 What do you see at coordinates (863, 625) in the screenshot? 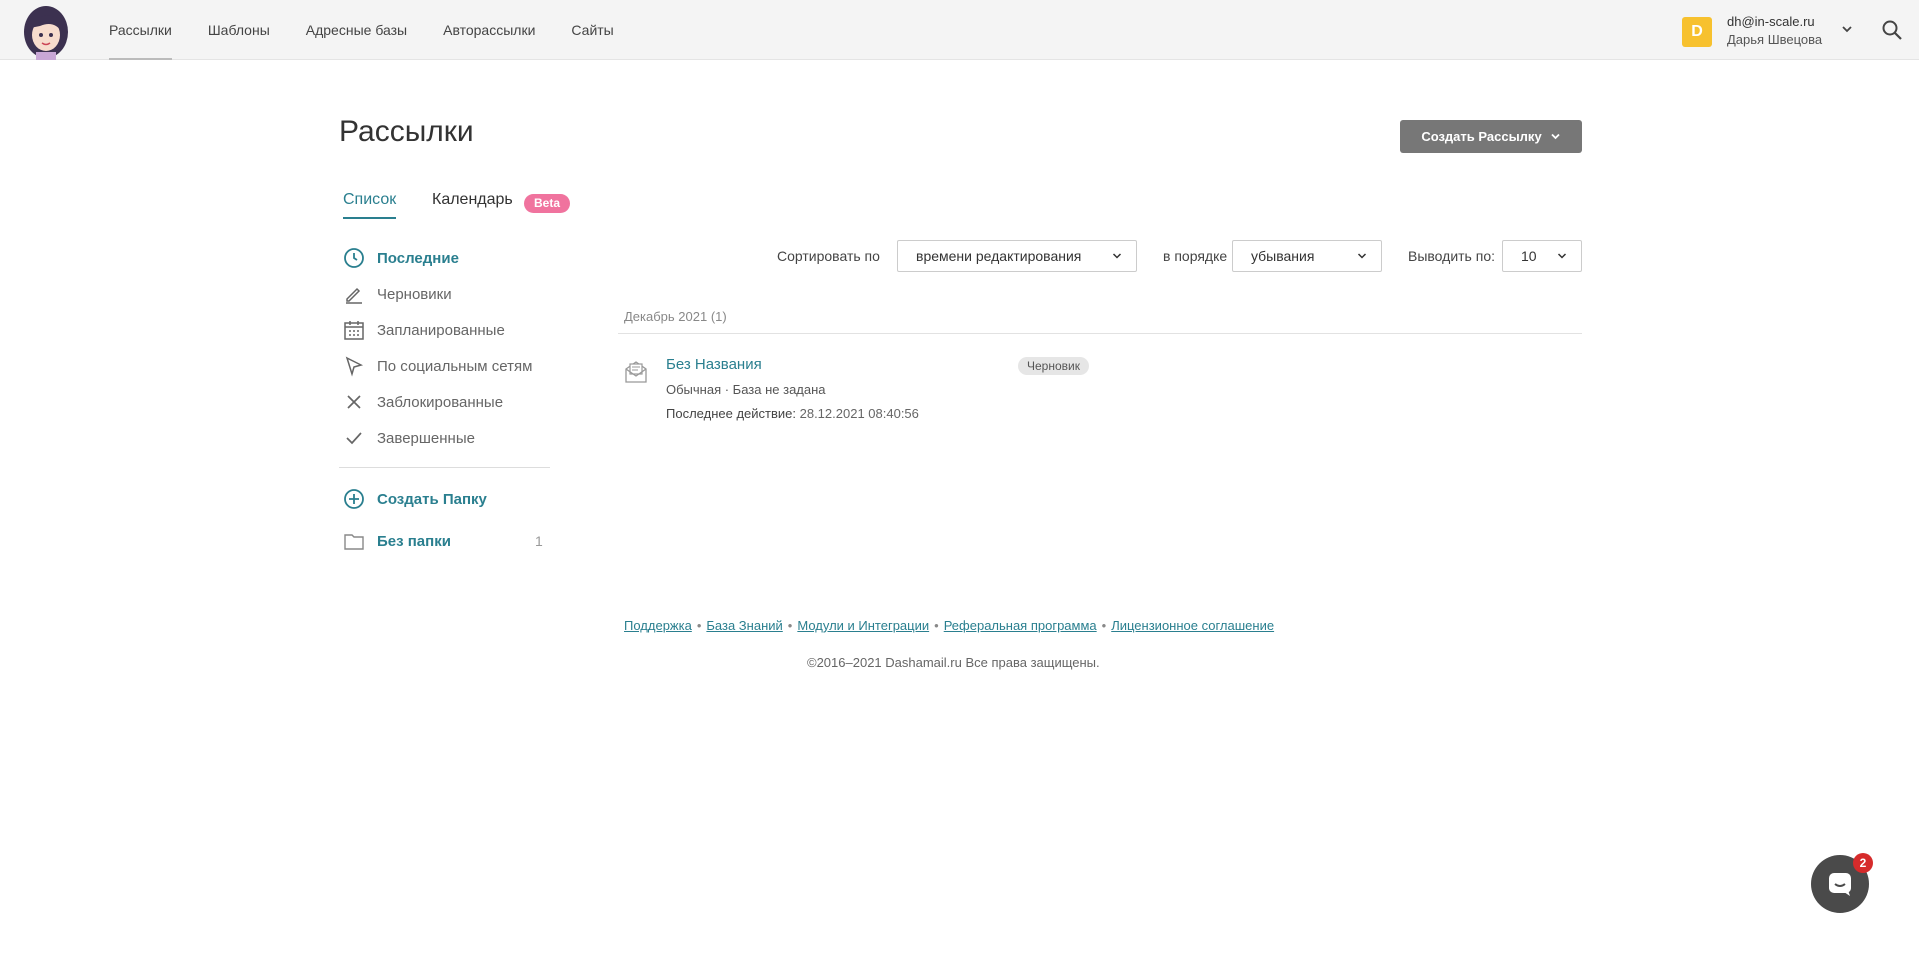
I see `footer-link-modules: Модули и Интеграции` at bounding box center [863, 625].